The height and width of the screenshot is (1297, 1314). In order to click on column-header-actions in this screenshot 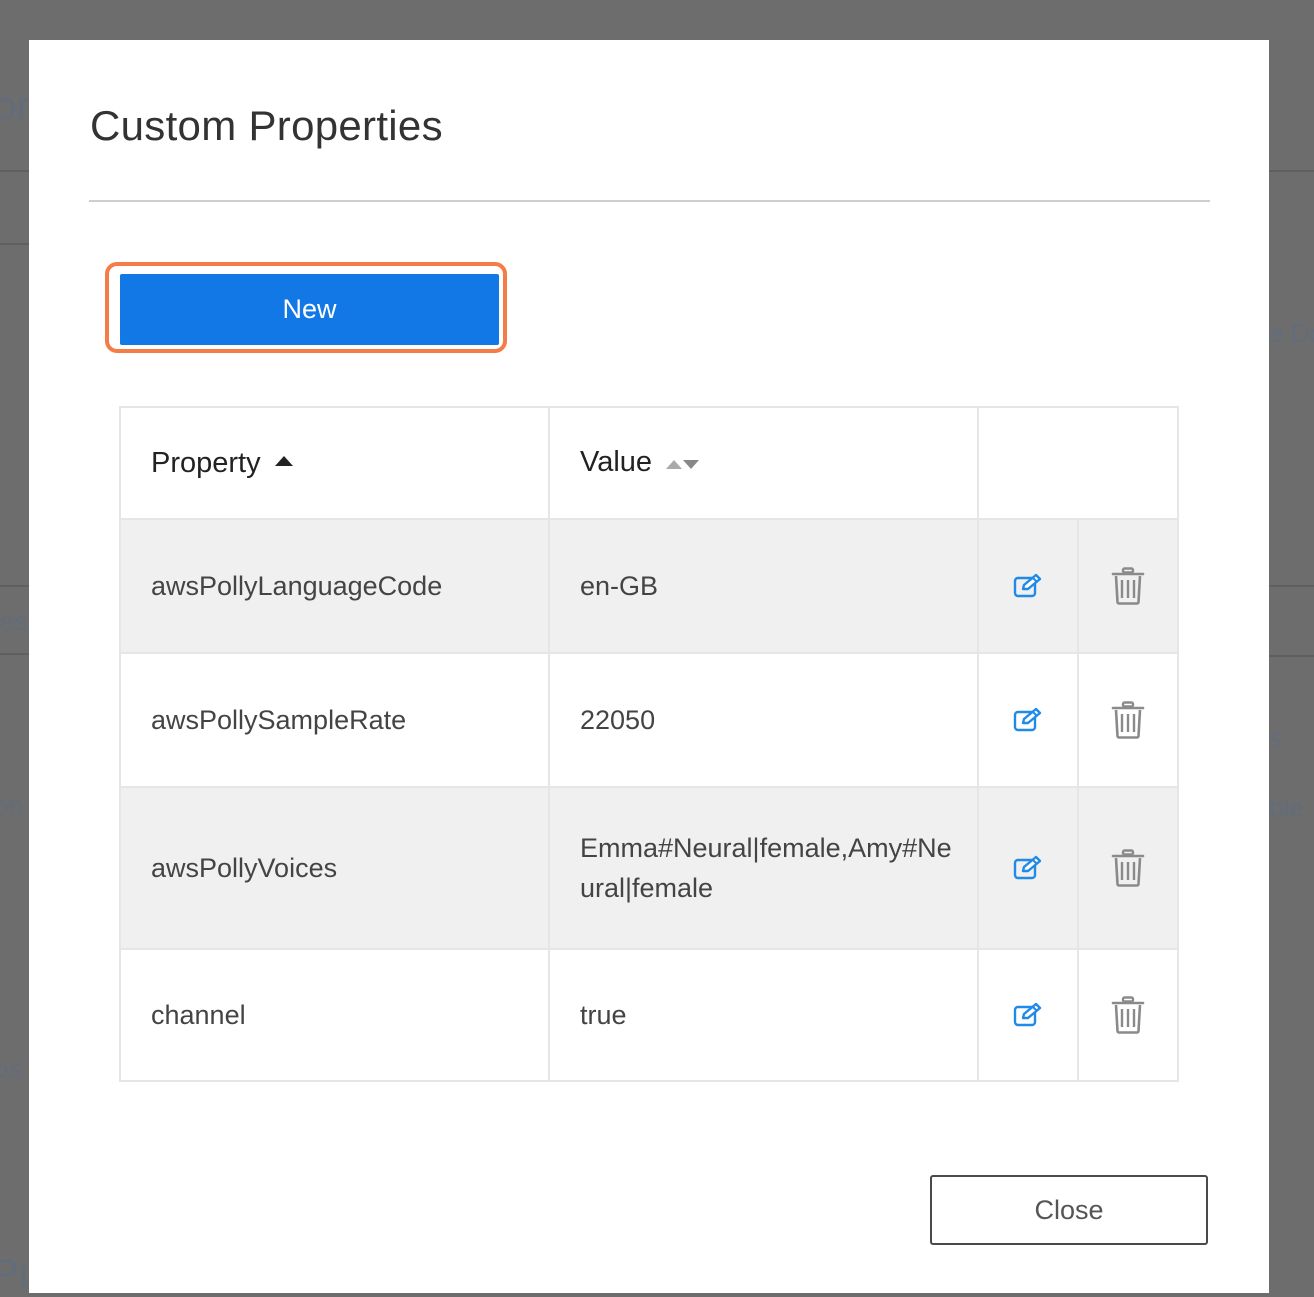, I will do `click(1078, 463)`.